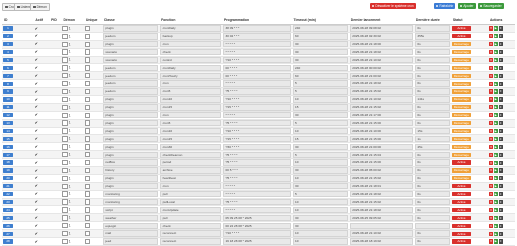  I want to click on timeout-field: 15, so click(320, 138).